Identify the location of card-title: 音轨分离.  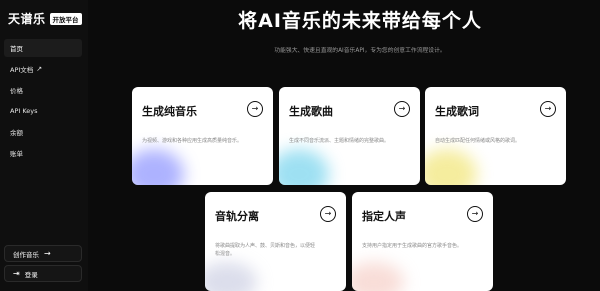
(237, 216).